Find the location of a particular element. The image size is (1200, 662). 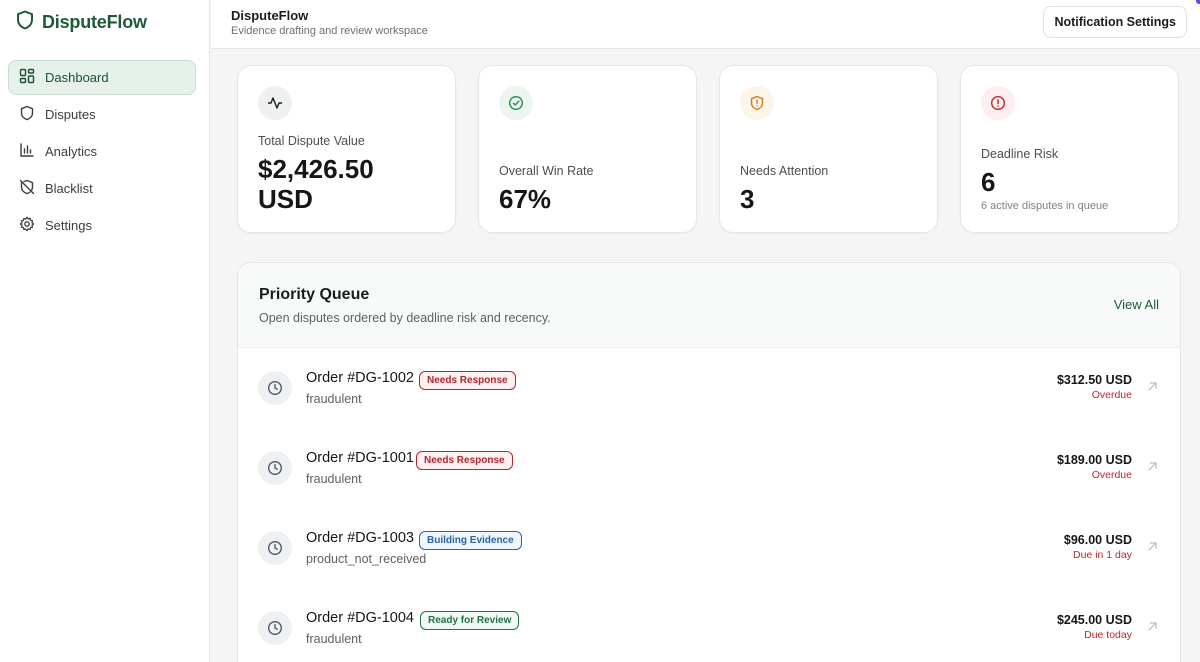

page-subtitle: Evidence drafting and review workspace is located at coordinates (329, 31).